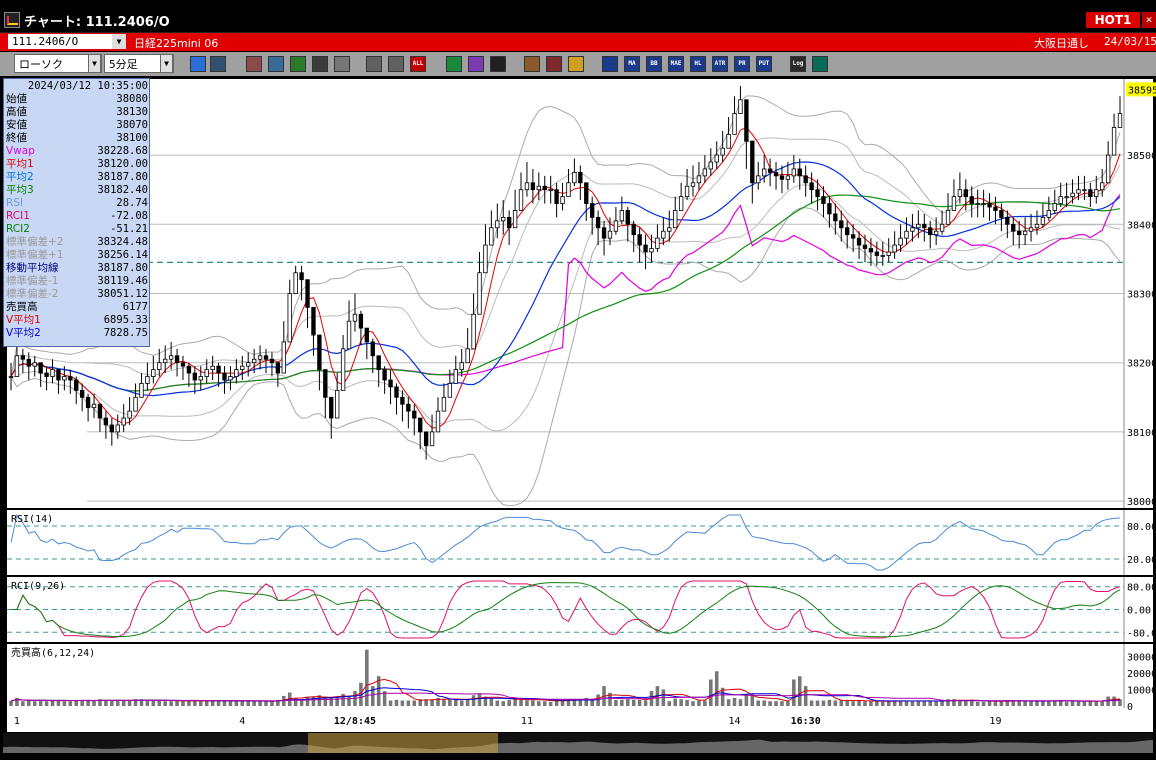  Describe the element at coordinates (35, 255) in the screenshot. I see `info-label: 標準偏差+1` at that location.